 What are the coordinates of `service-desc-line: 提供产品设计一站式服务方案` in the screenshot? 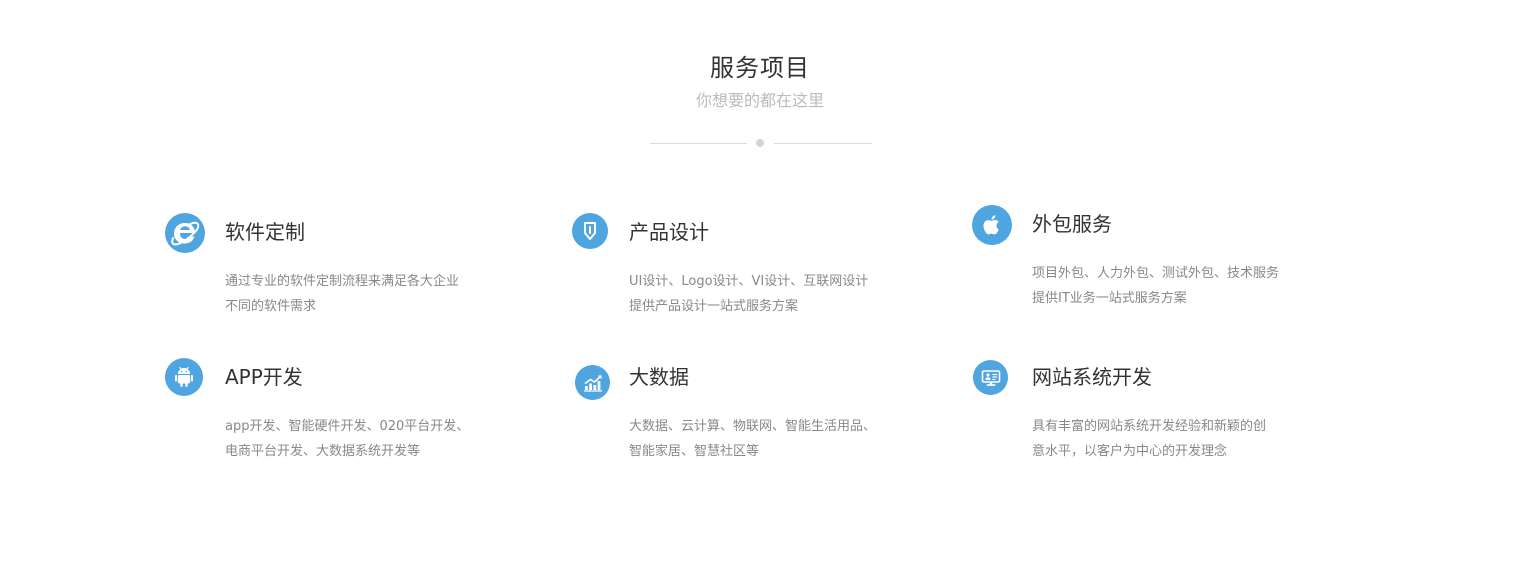 It's located at (714, 306).